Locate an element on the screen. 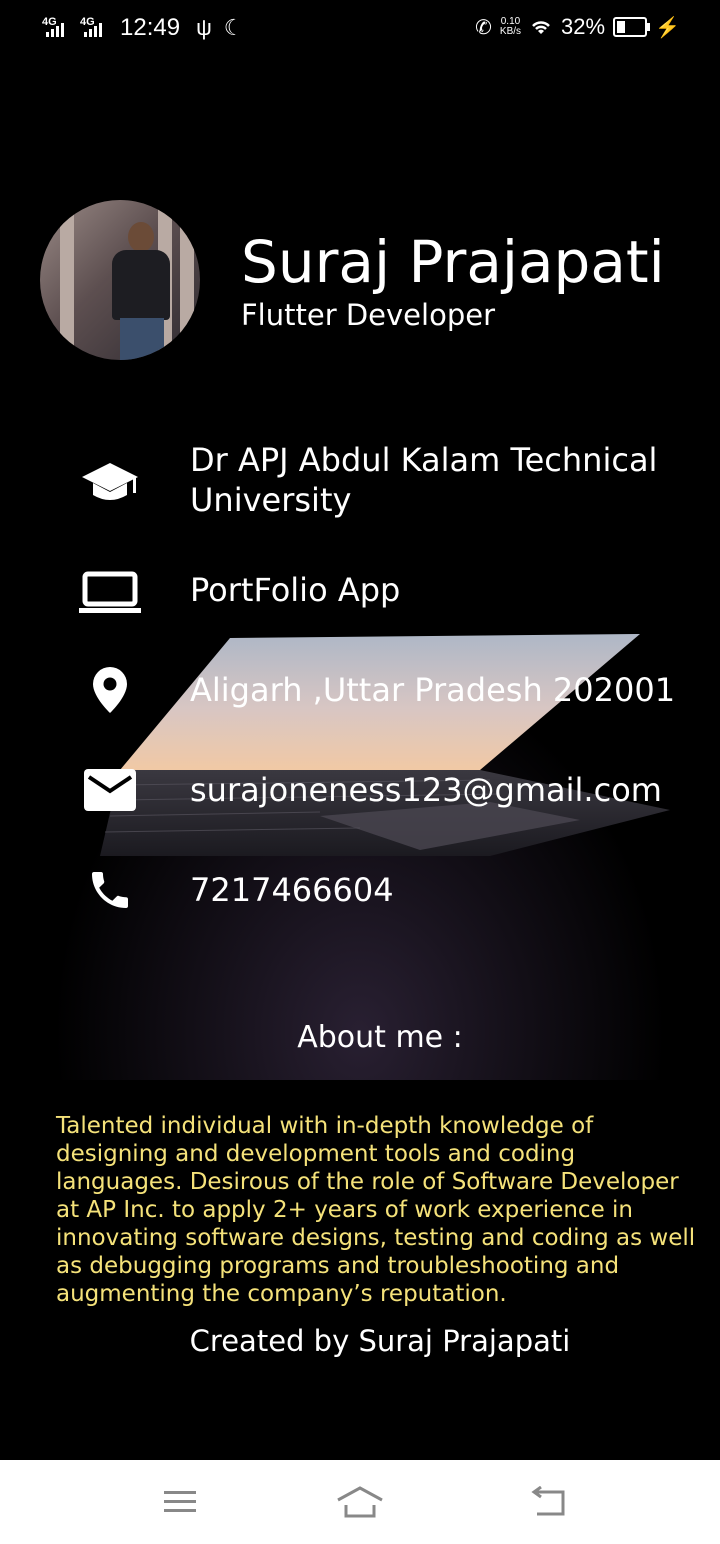 The image size is (720, 1544). email-icon is located at coordinates (110, 790).